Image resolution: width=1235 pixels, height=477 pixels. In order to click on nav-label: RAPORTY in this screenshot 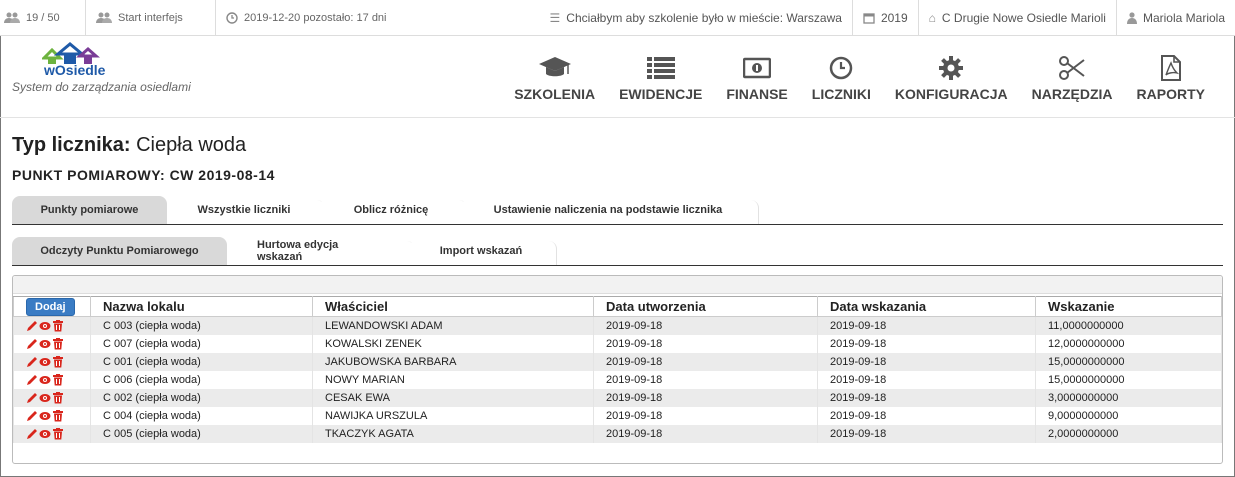, I will do `click(1170, 94)`.